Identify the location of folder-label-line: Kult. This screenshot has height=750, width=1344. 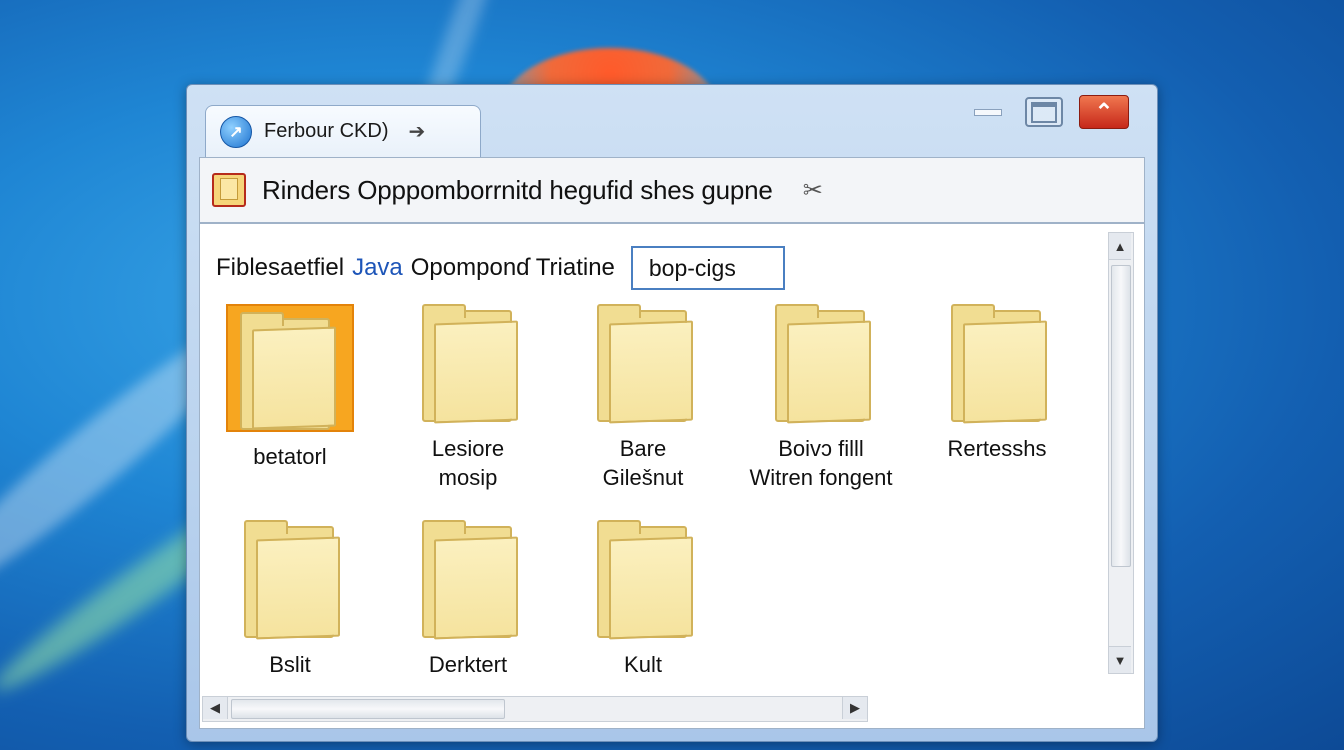
(643, 664).